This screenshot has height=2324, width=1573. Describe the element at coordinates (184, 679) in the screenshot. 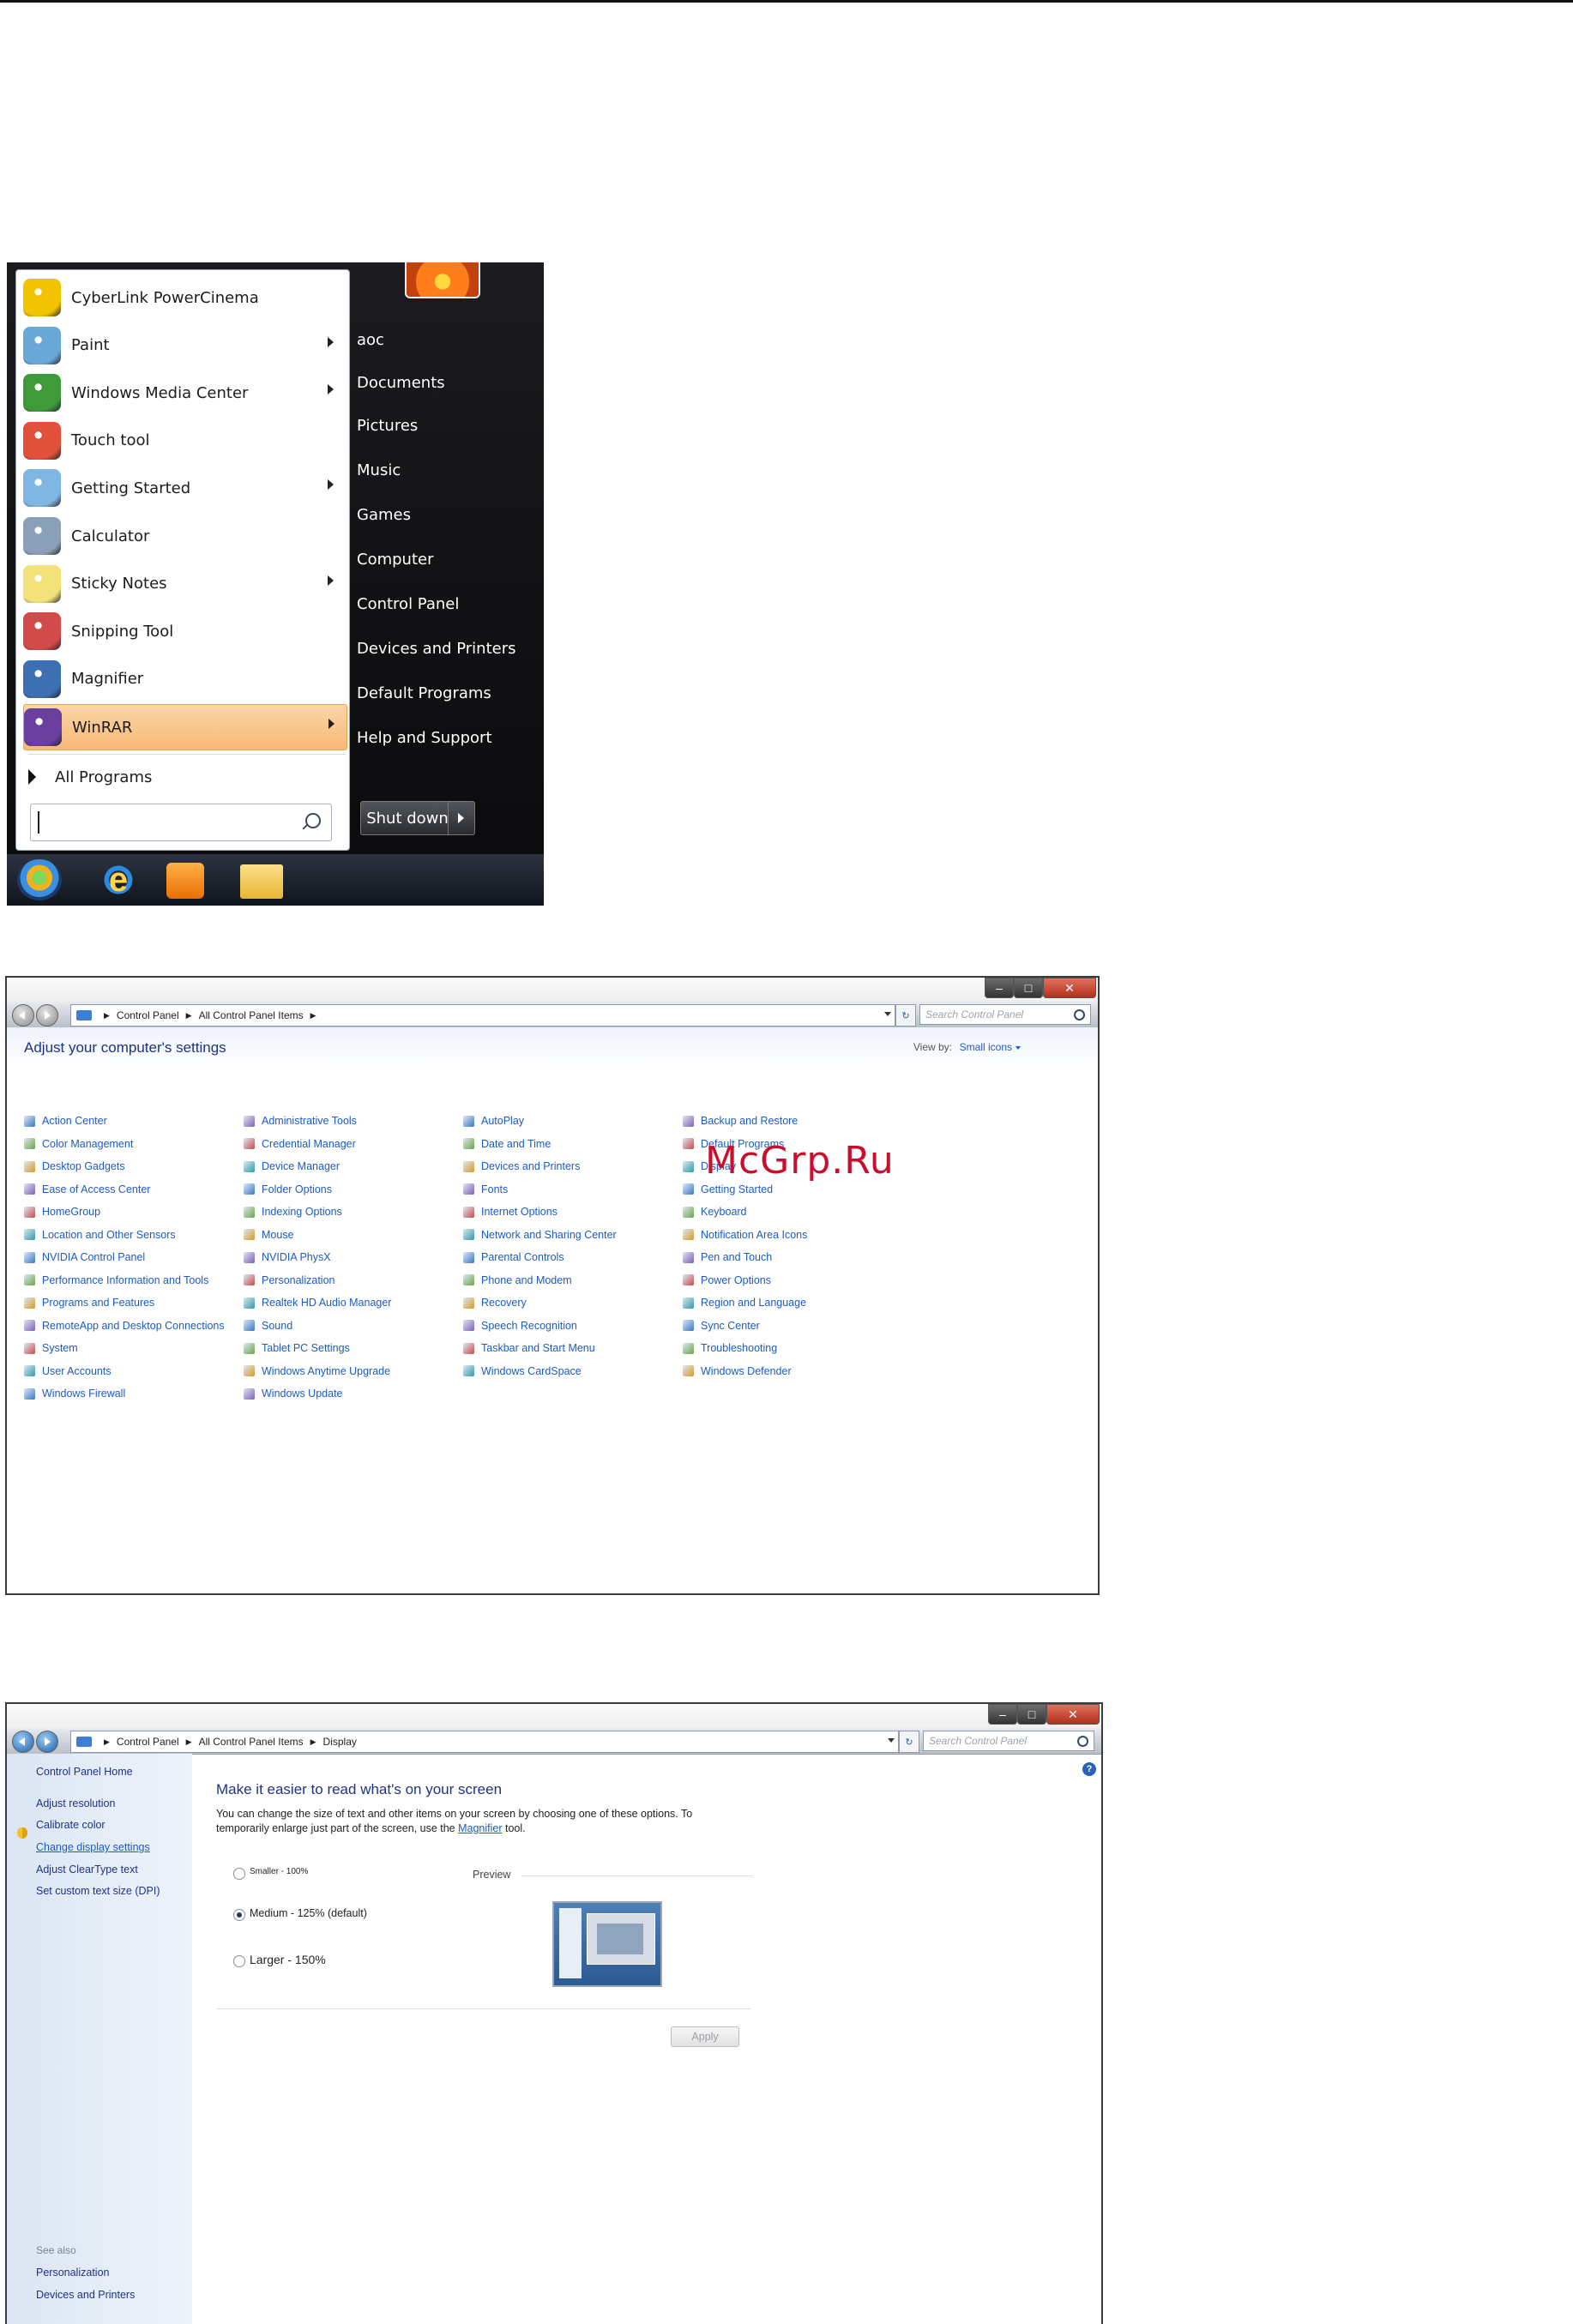

I see `start-program-item: Magnifier` at that location.